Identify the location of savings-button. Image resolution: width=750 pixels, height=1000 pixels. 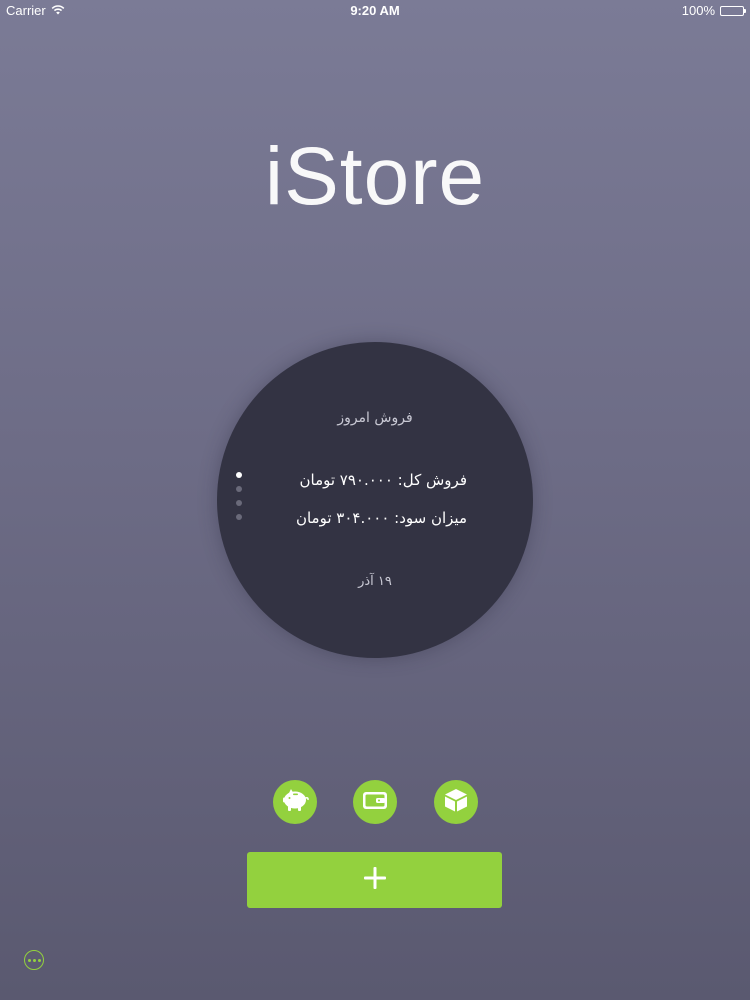
(295, 802).